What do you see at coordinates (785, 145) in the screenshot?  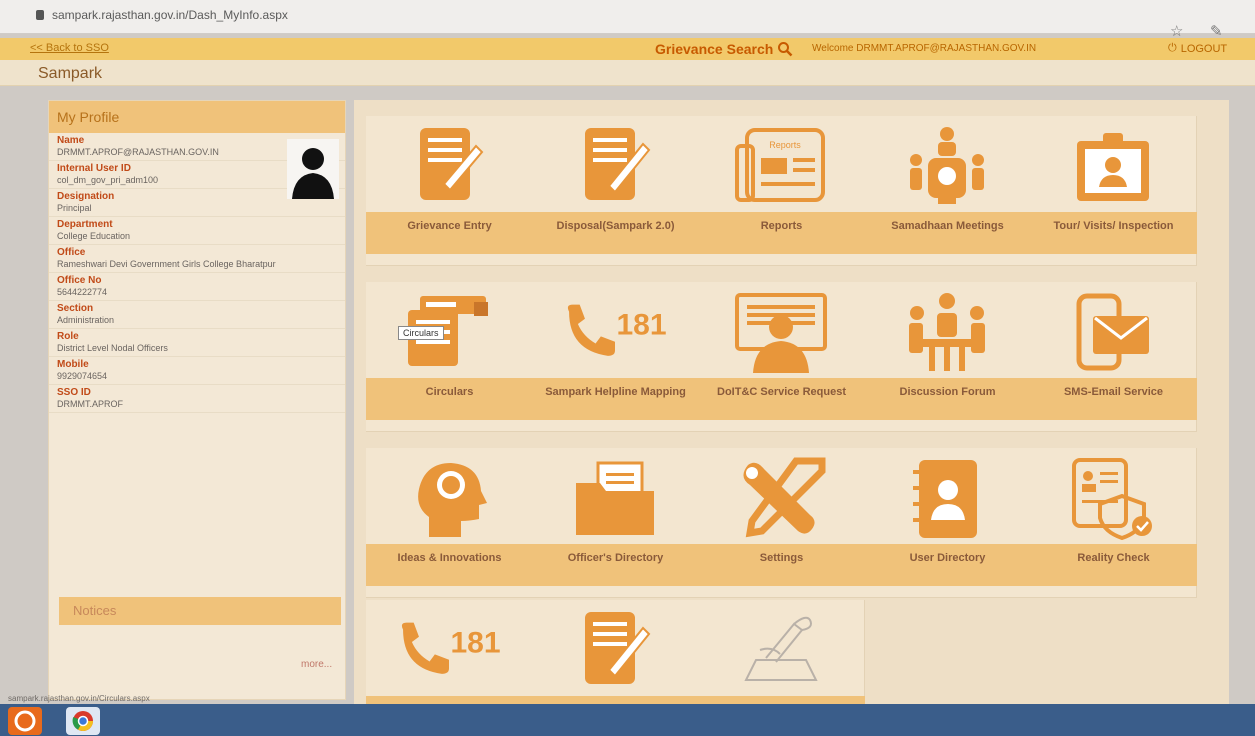 I see `reports-badge-text: Reports` at bounding box center [785, 145].